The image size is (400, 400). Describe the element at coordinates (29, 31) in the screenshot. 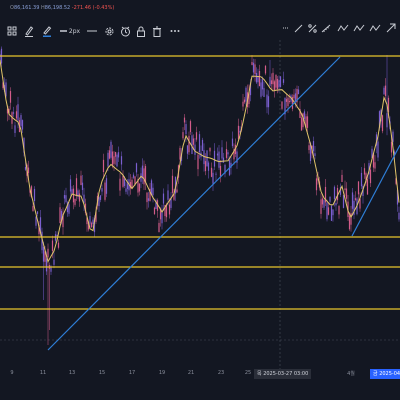

I see `pencil-icon` at that location.